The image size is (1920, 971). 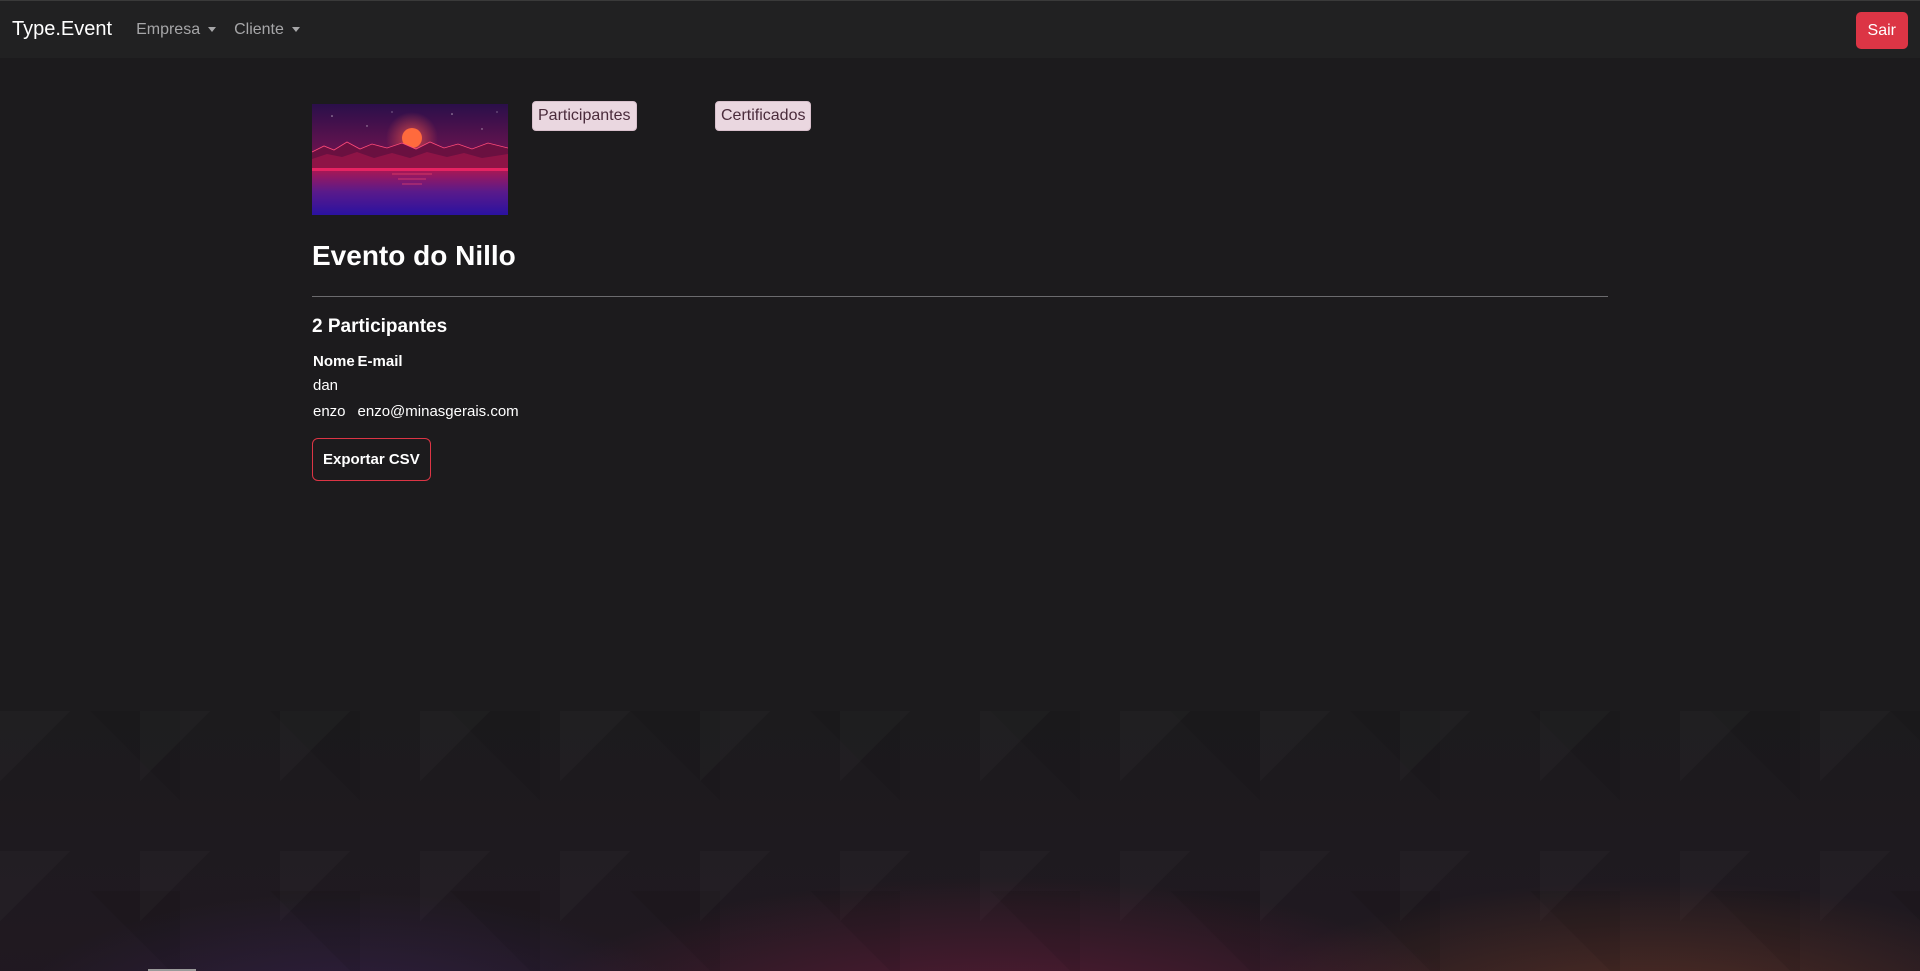 I want to click on table-row: dan, so click(x=422, y=385).